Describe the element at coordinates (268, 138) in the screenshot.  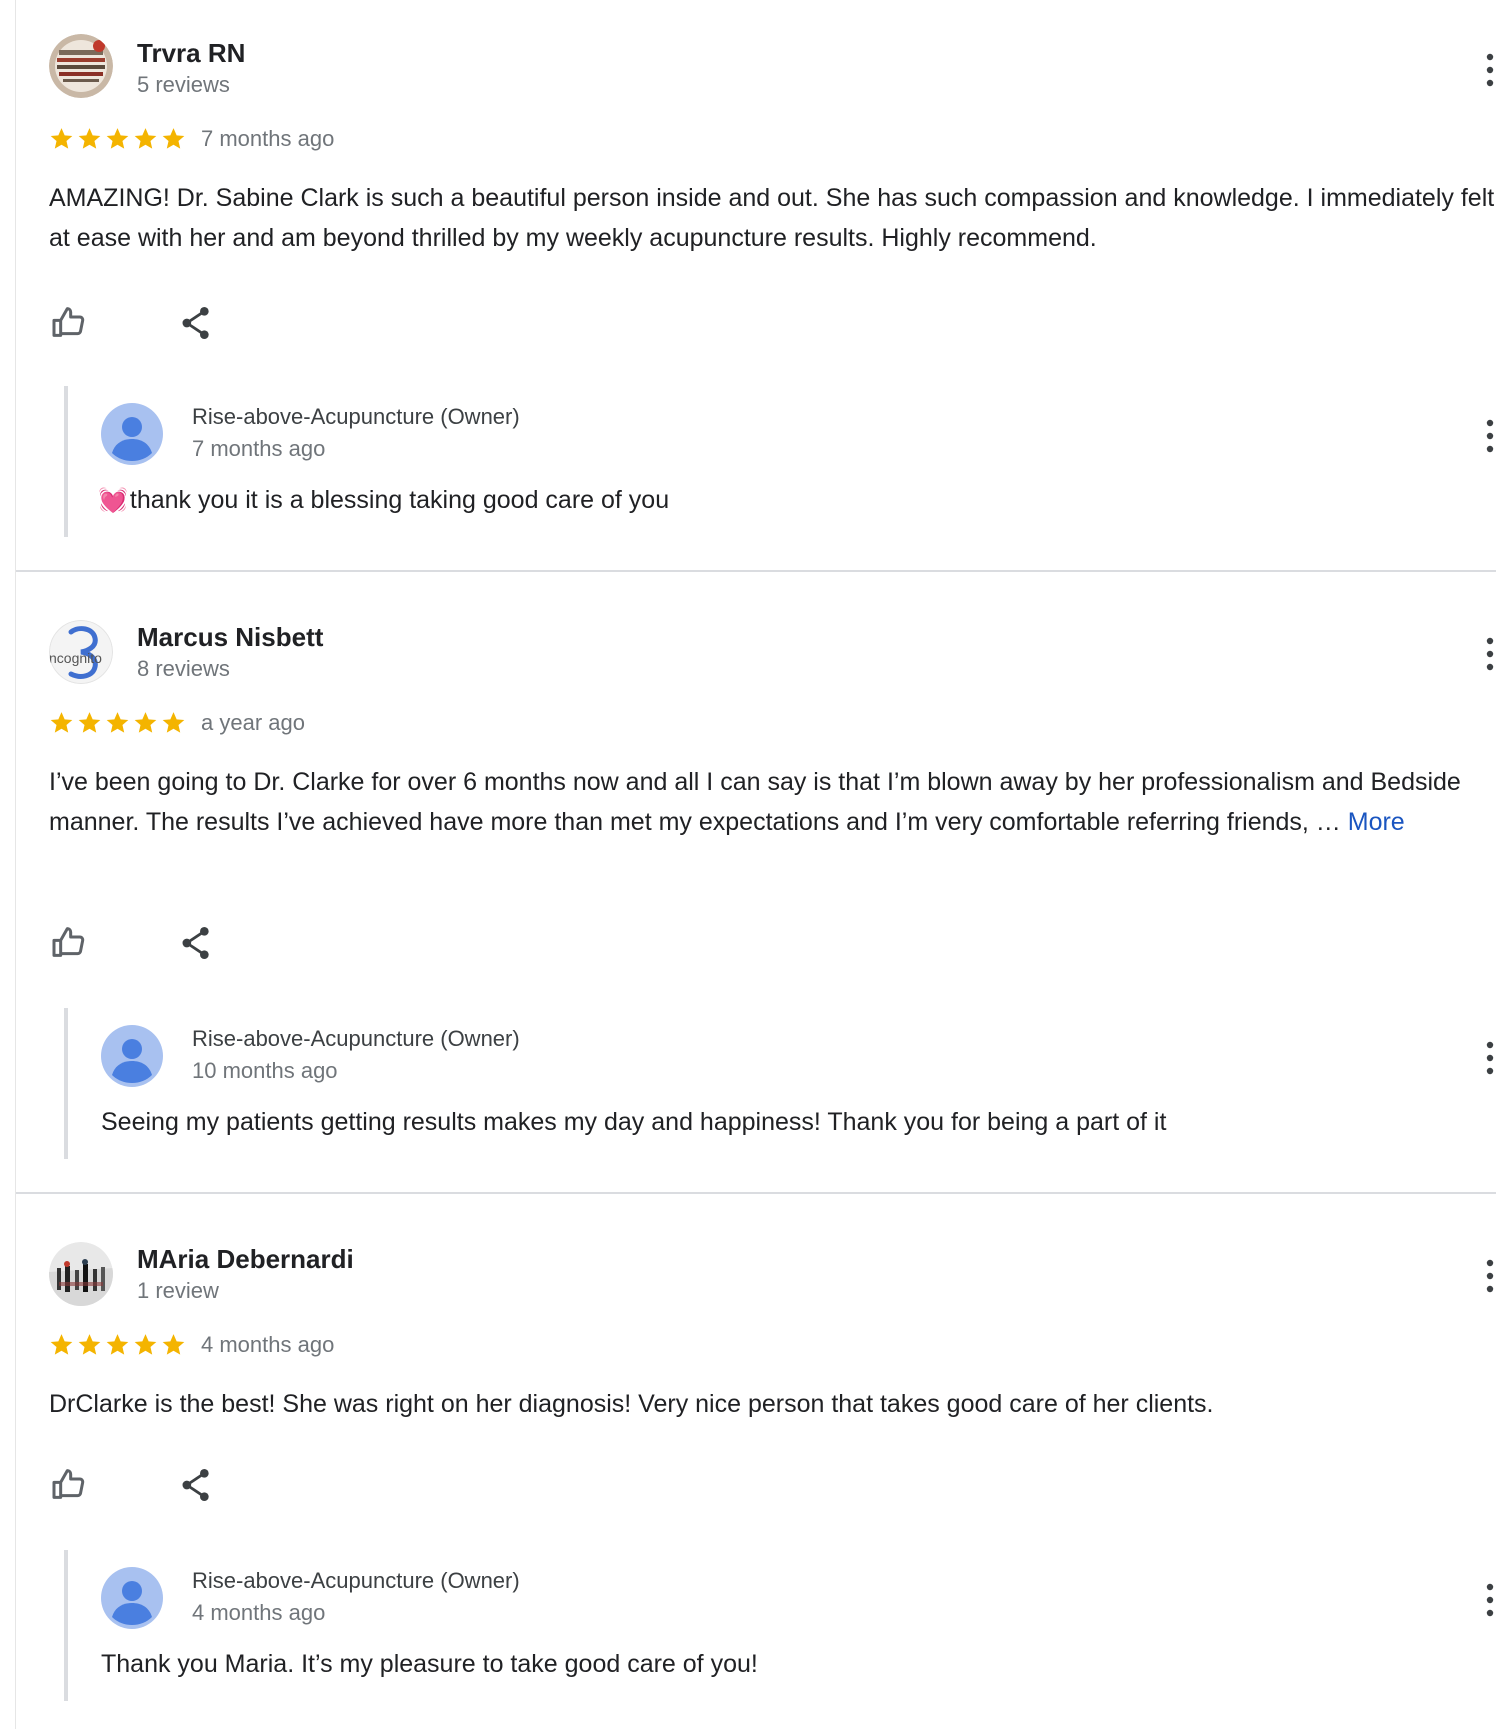
I see `review-date: 7 months ago` at that location.